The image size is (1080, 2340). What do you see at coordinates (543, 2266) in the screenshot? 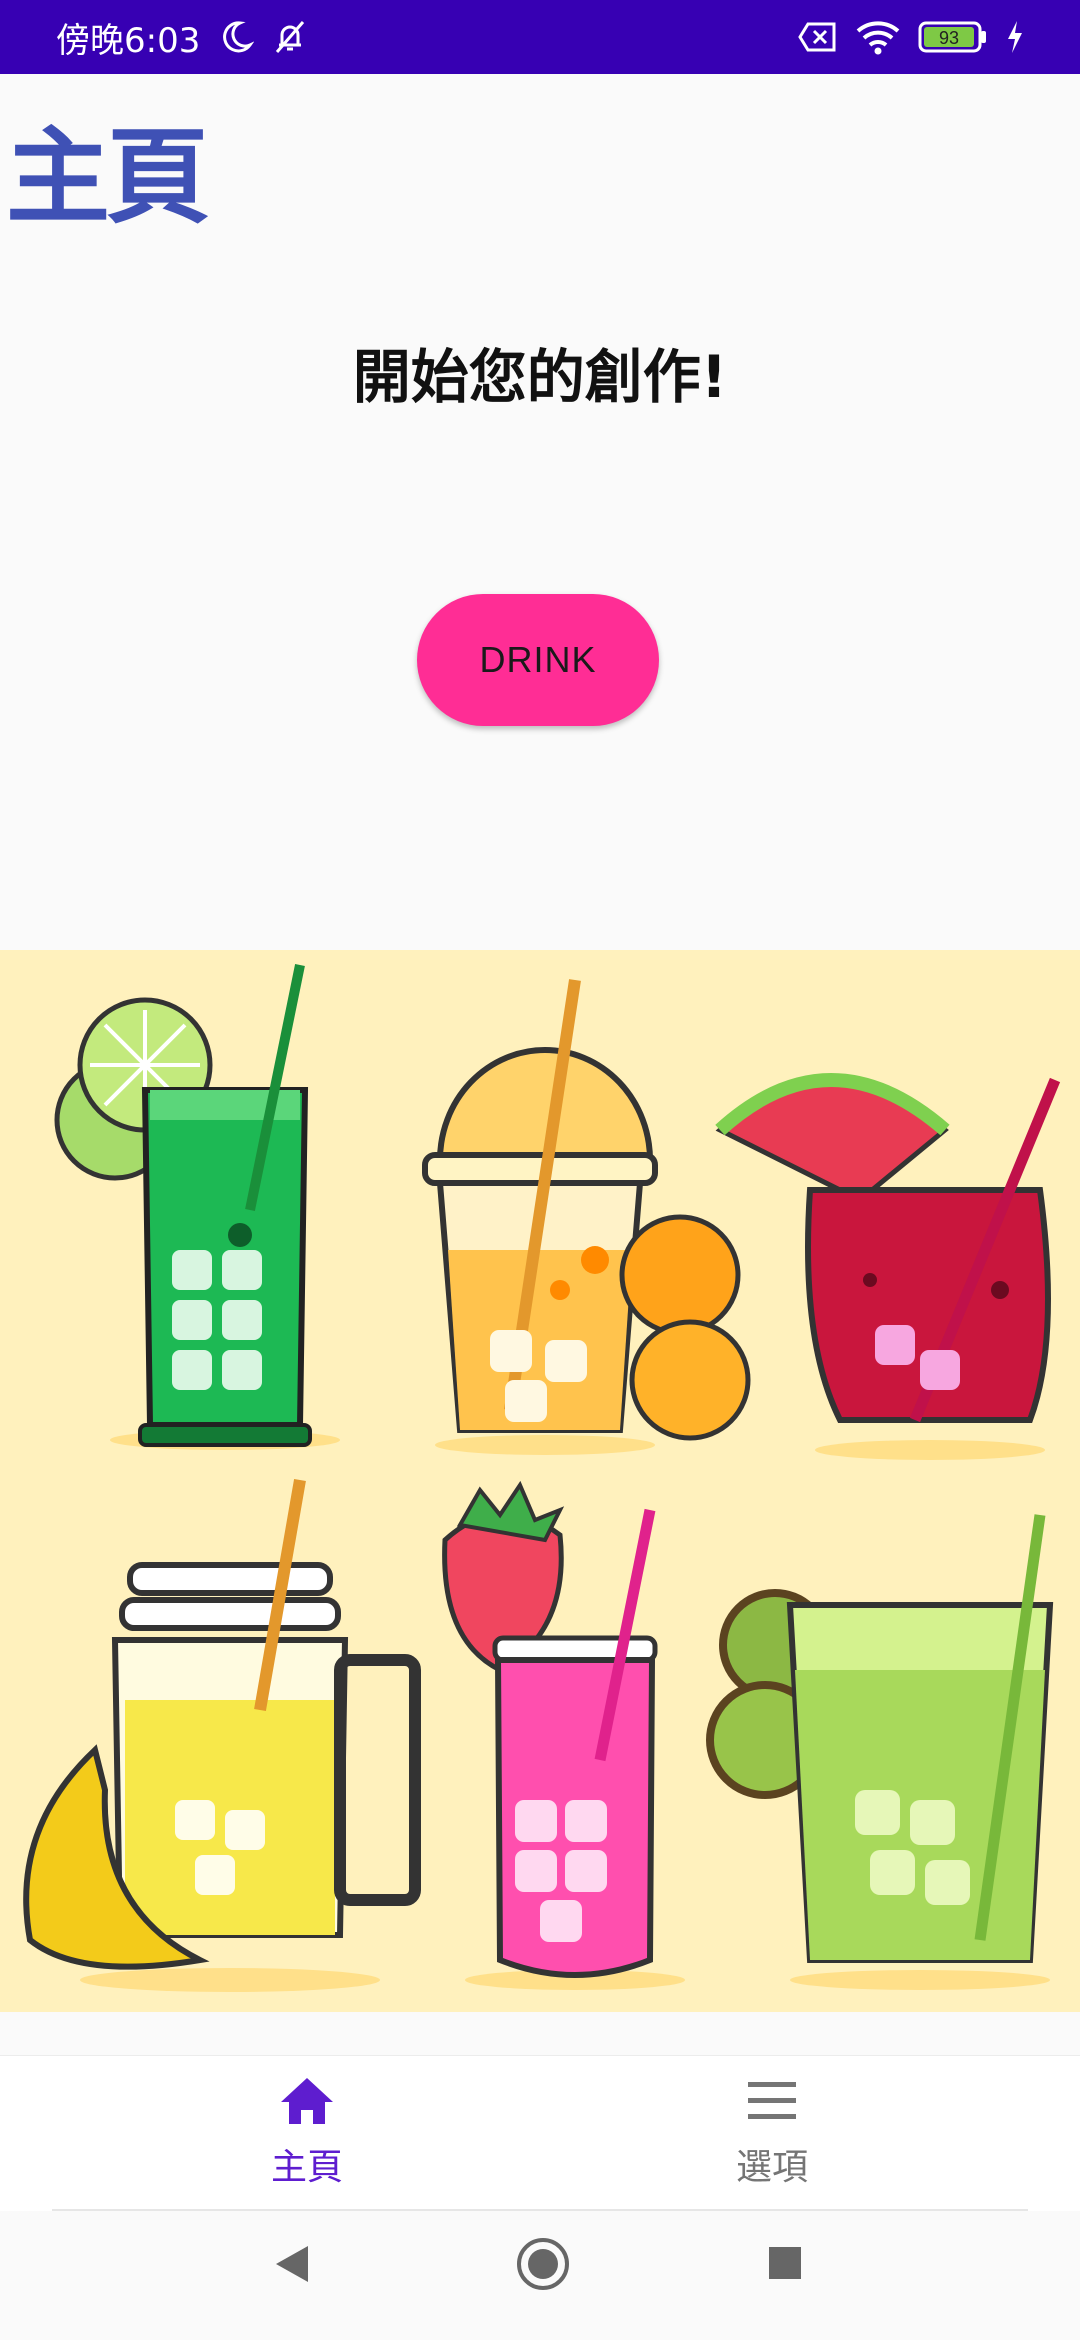
I see `home-circle-icon` at bounding box center [543, 2266].